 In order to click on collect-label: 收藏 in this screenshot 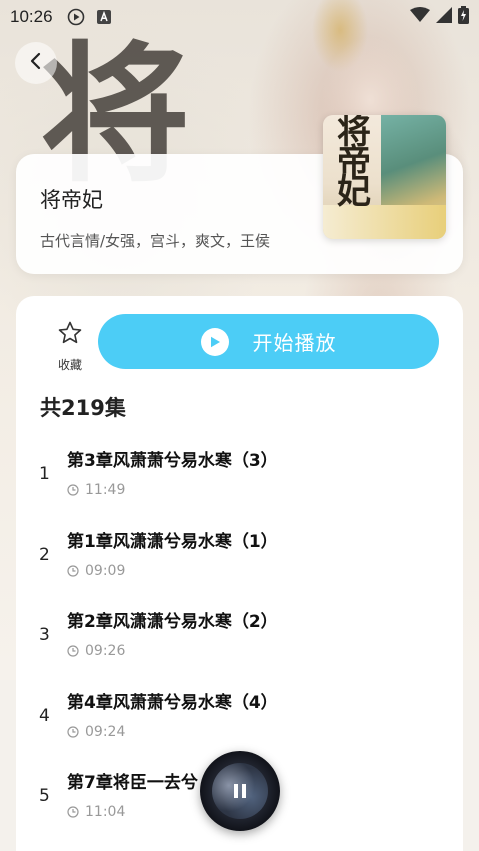, I will do `click(69, 365)`.